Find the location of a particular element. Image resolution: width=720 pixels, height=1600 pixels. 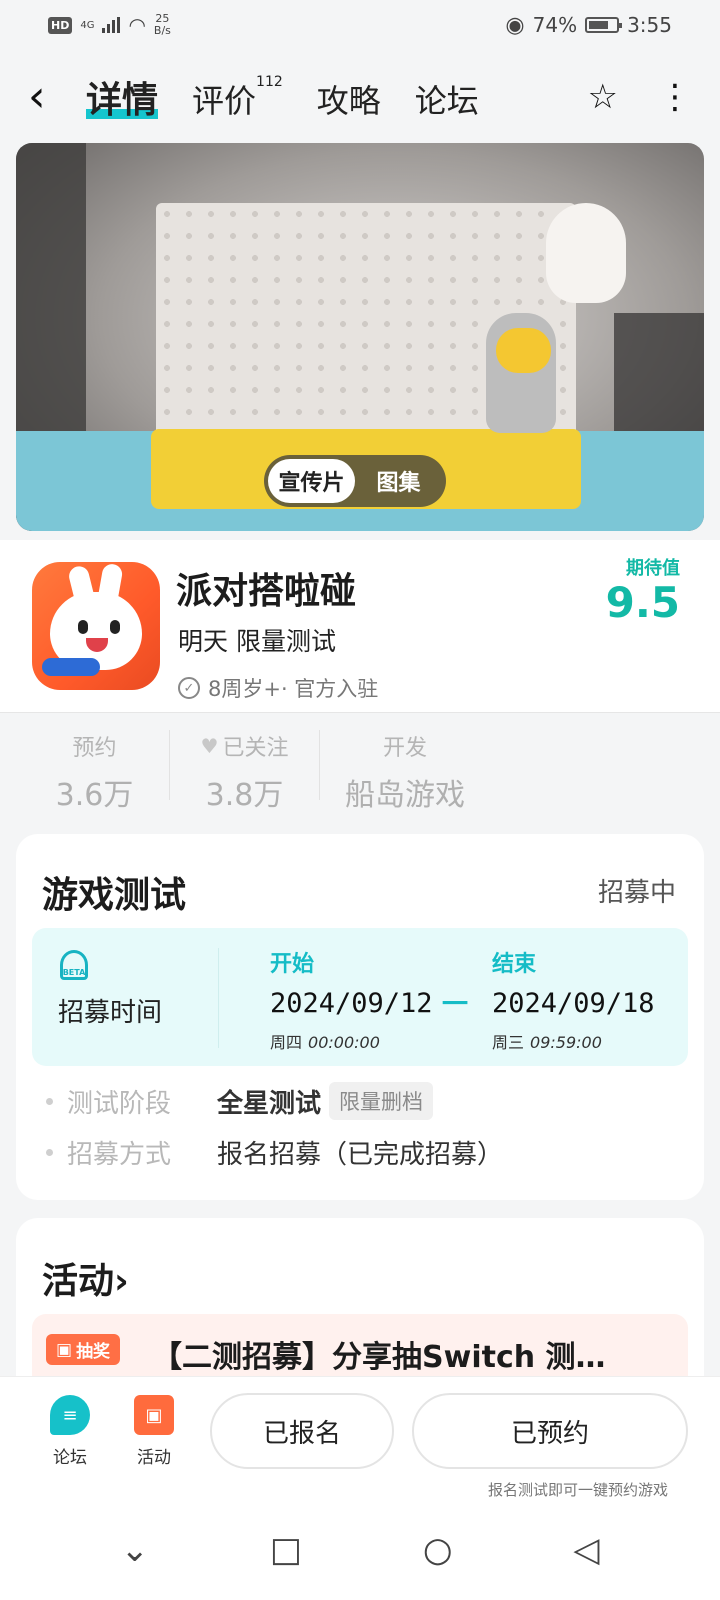

media-toggle: 宣传片 图集 is located at coordinates (355, 481).